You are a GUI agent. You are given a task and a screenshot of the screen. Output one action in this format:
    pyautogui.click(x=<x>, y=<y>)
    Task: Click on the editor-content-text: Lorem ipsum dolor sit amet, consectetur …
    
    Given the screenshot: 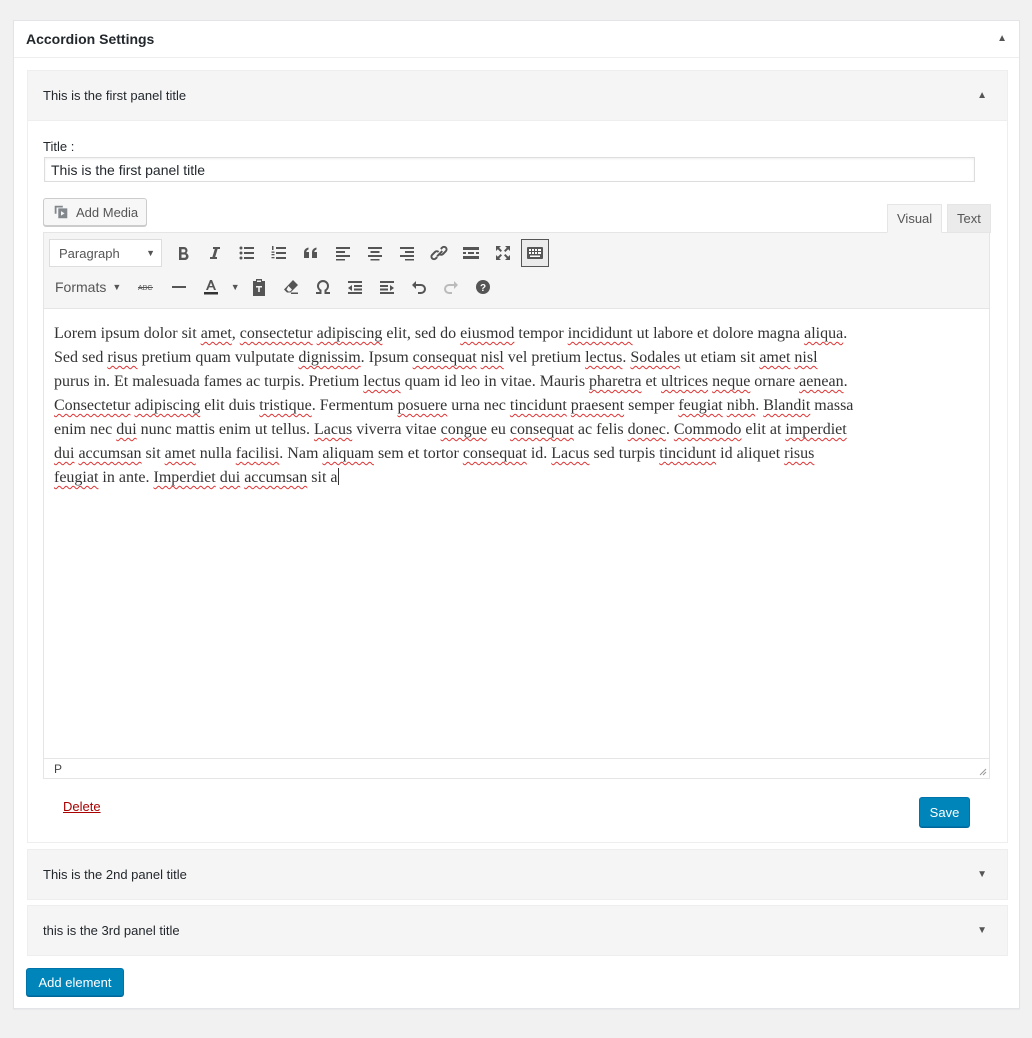 What is the action you would take?
    pyautogui.click(x=454, y=405)
    